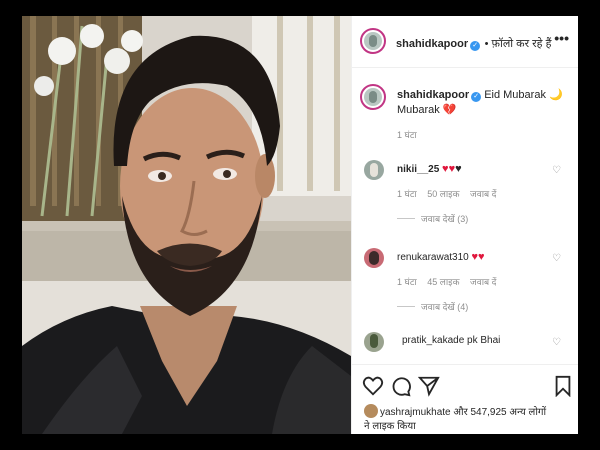  I want to click on comment-body: pratik_kakade pk Bhai, so click(451, 340).